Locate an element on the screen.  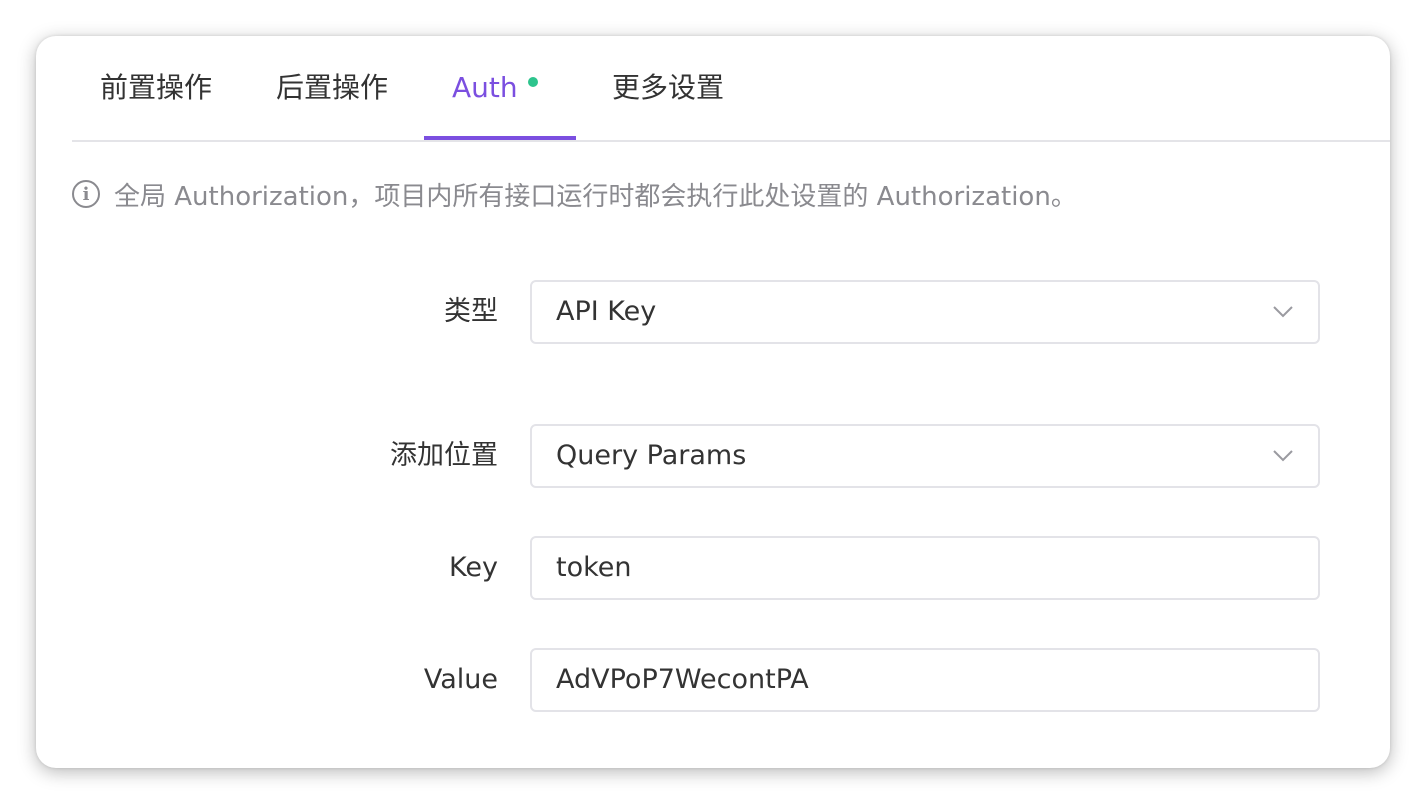
tab-more-settings: 更多设置 is located at coordinates (668, 88).